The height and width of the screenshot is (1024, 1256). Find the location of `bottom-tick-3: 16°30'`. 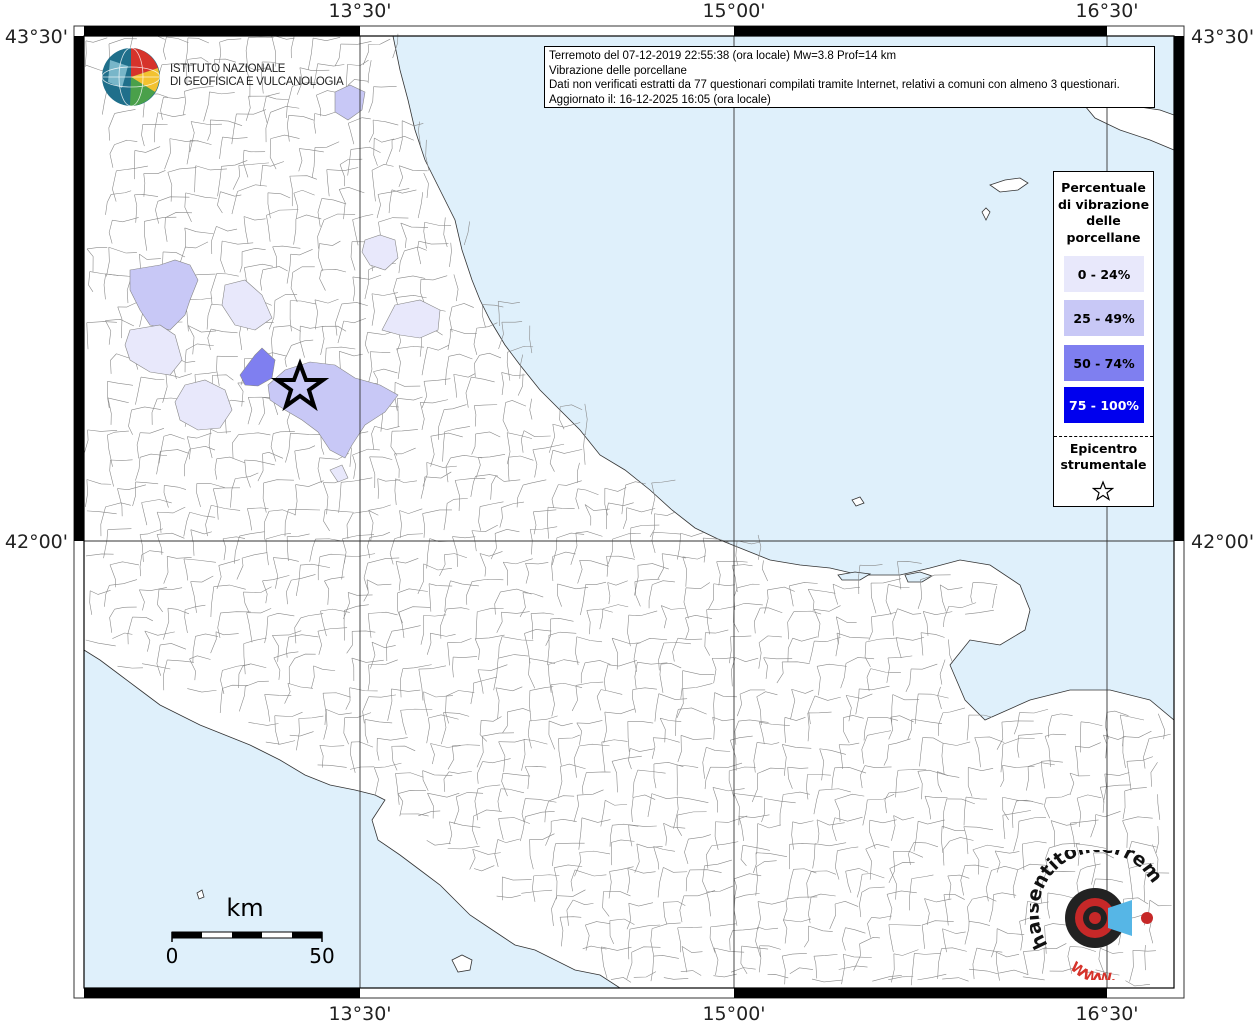

bottom-tick-3: 16°30' is located at coordinates (1106, 1013).